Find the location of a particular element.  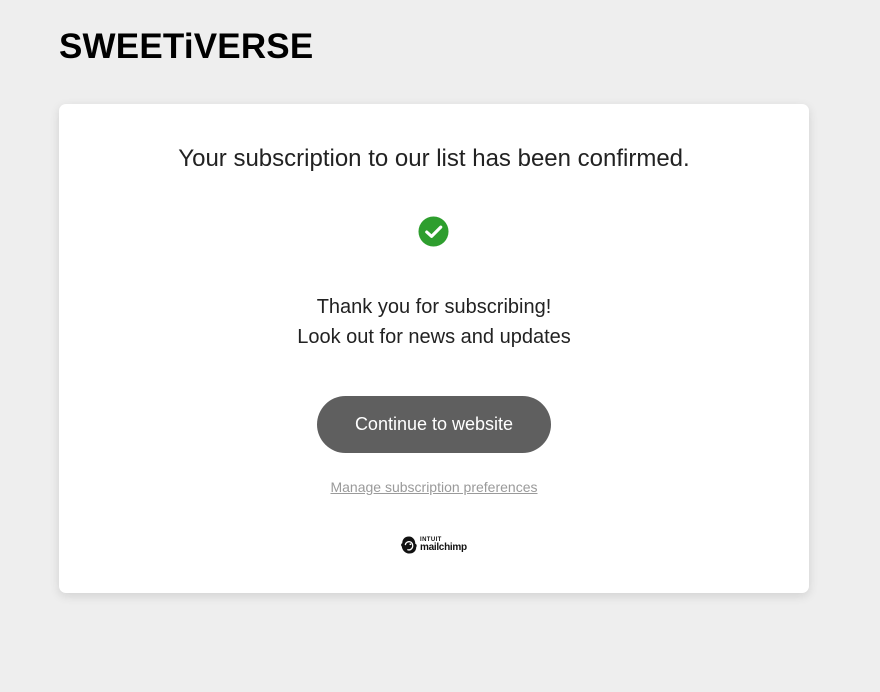

check-circle-icon is located at coordinates (433, 231).